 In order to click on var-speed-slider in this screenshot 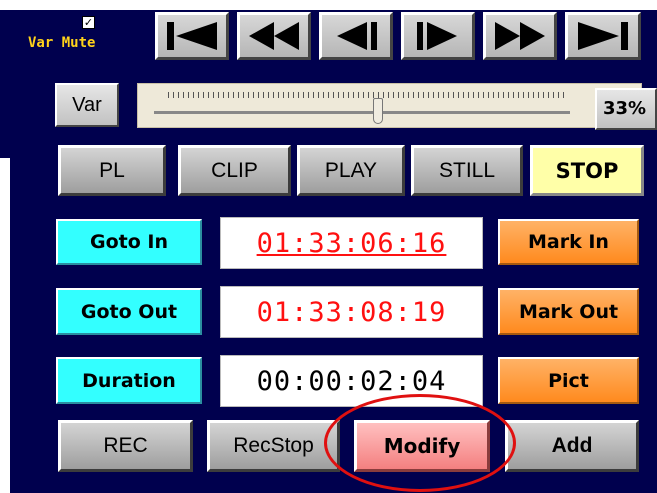, I will do `click(389, 105)`.